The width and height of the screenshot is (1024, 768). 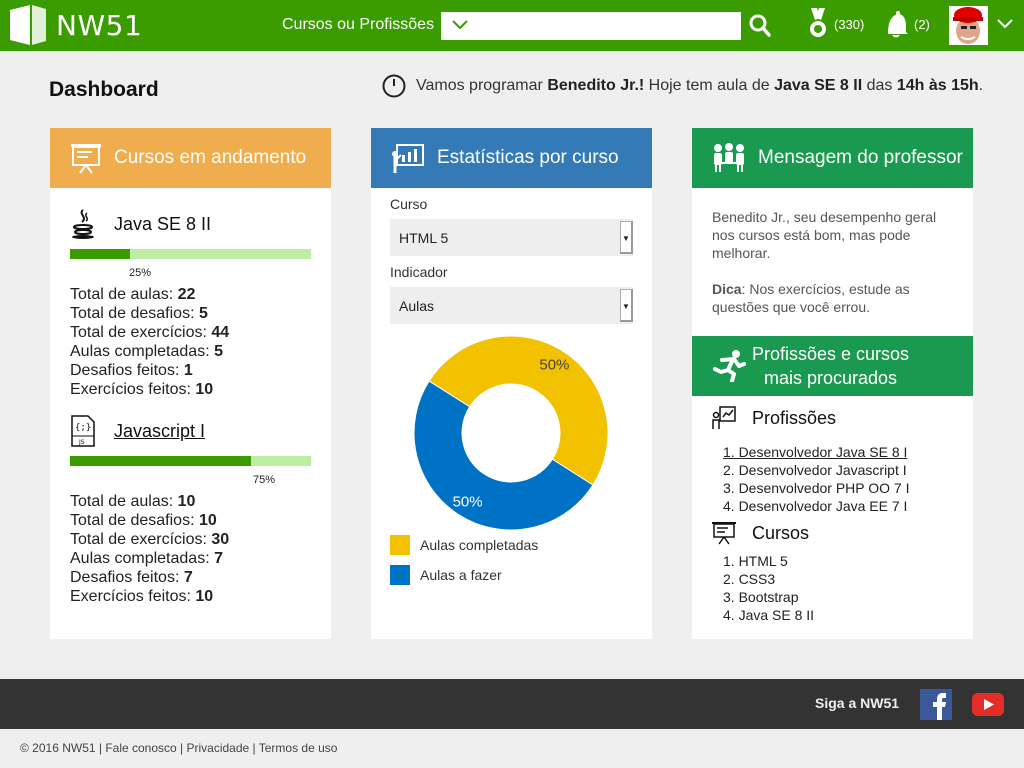 I want to click on courses-card-header: Cursos em andamento, so click(x=190, y=158).